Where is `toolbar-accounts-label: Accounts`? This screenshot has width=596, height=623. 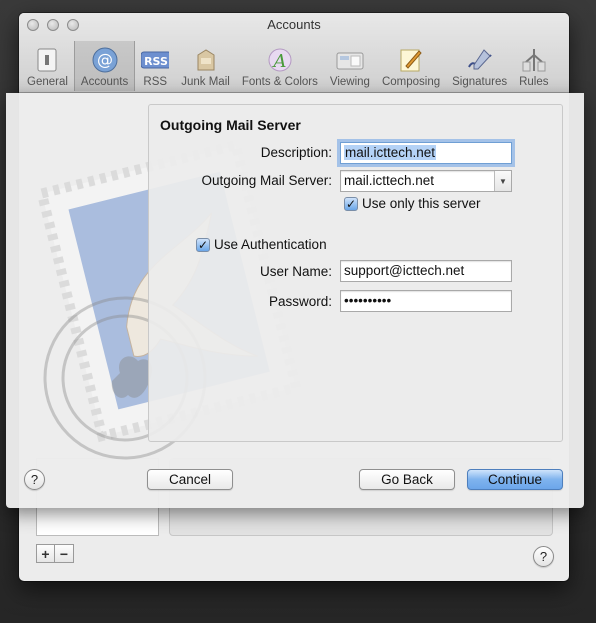
toolbar-accounts-label: Accounts is located at coordinates (104, 82).